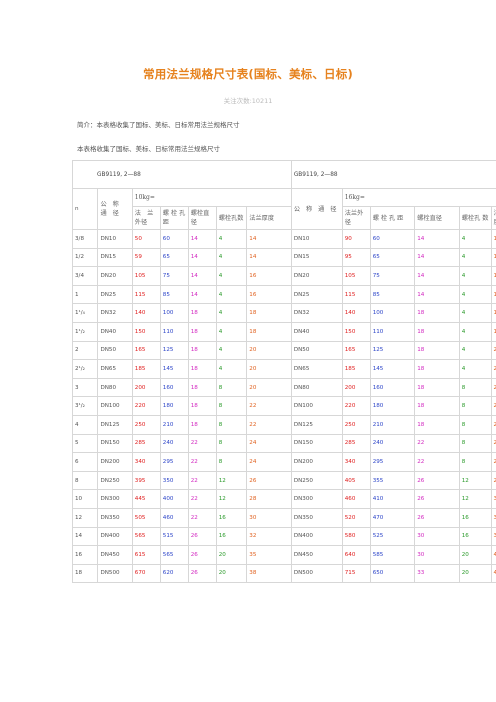 The width and height of the screenshot is (496, 702). What do you see at coordinates (146, 331) in the screenshot?
I see `left-outer-diameter-cell: 150` at bounding box center [146, 331].